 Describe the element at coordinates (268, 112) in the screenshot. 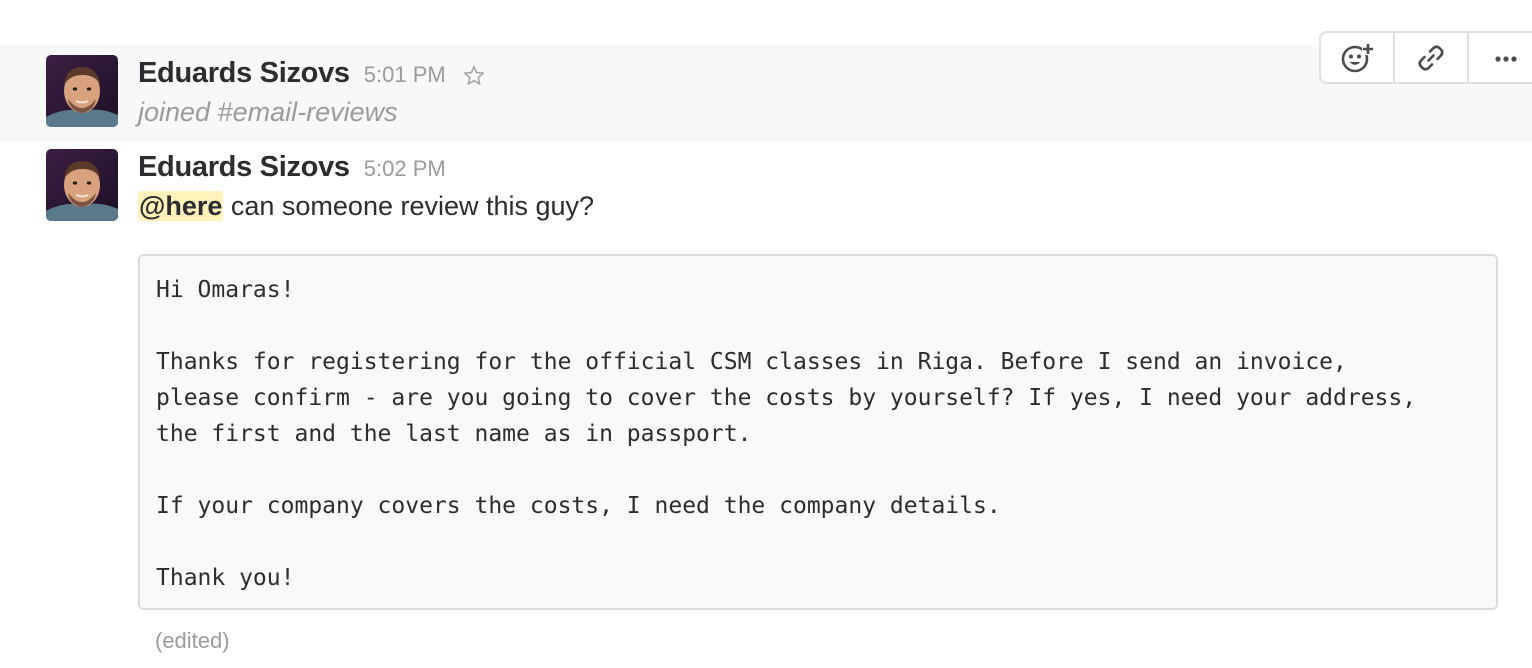

I see `system-message-text: joined #email-reviews` at that location.